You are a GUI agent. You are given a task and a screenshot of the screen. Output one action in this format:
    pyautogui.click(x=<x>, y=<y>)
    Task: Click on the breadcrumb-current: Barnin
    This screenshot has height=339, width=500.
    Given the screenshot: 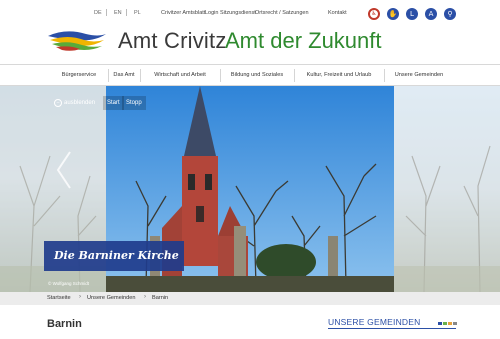 What is the action you would take?
    pyautogui.click(x=160, y=298)
    